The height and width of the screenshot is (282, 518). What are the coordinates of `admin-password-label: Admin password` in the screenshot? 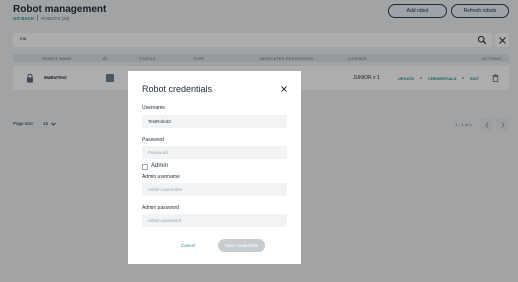 It's located at (160, 208).